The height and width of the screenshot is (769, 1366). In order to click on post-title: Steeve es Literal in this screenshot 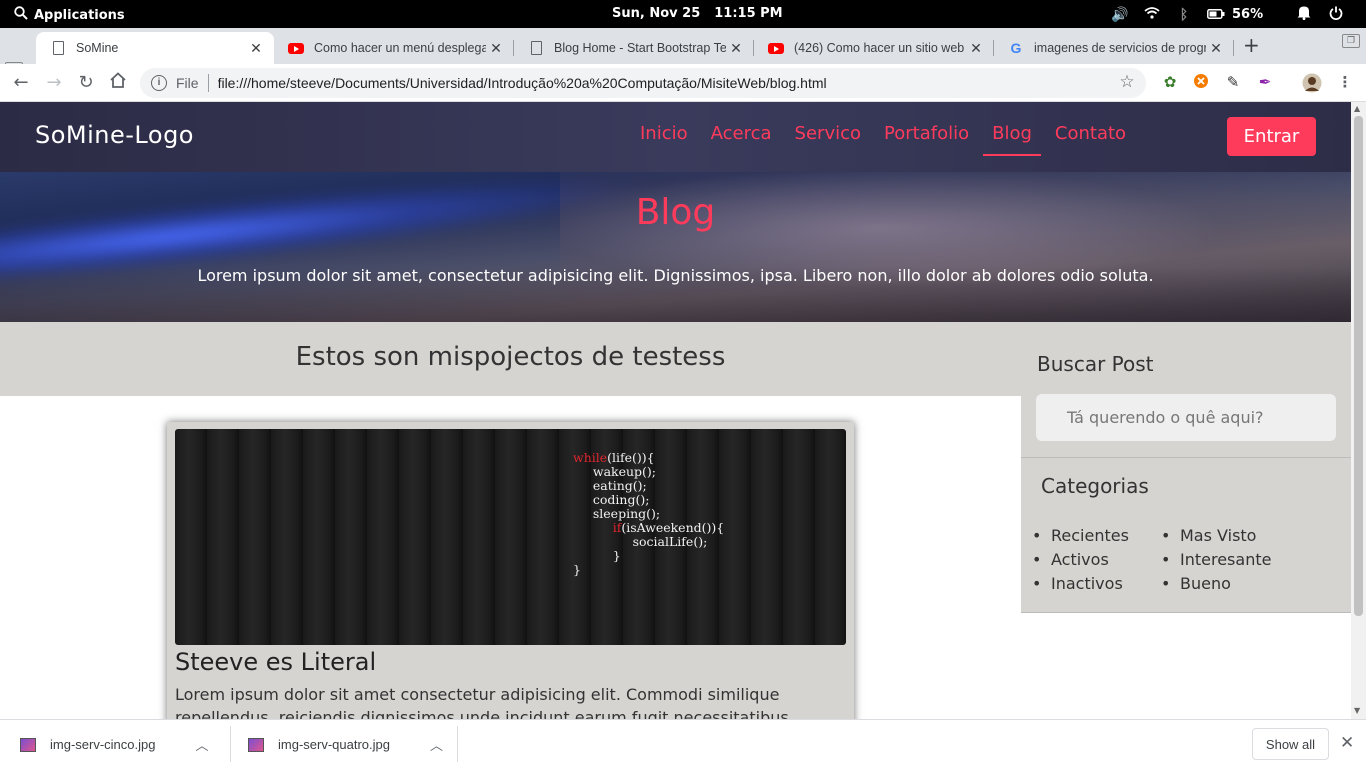, I will do `click(275, 662)`.